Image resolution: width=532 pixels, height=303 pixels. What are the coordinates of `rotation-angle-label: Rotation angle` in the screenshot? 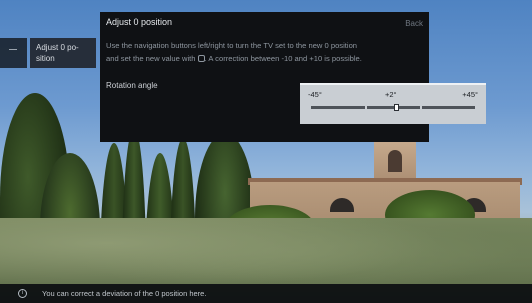 It's located at (132, 85).